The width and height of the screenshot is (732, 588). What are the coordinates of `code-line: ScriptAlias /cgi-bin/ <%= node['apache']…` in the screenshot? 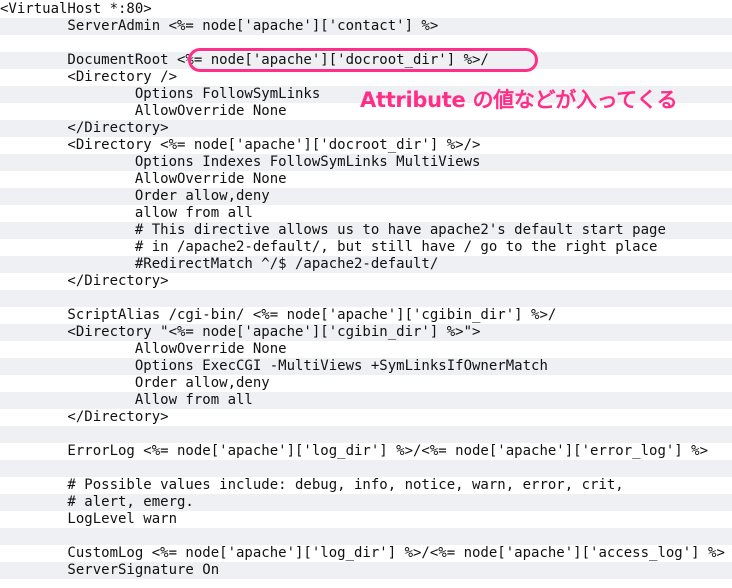 It's located at (278, 315).